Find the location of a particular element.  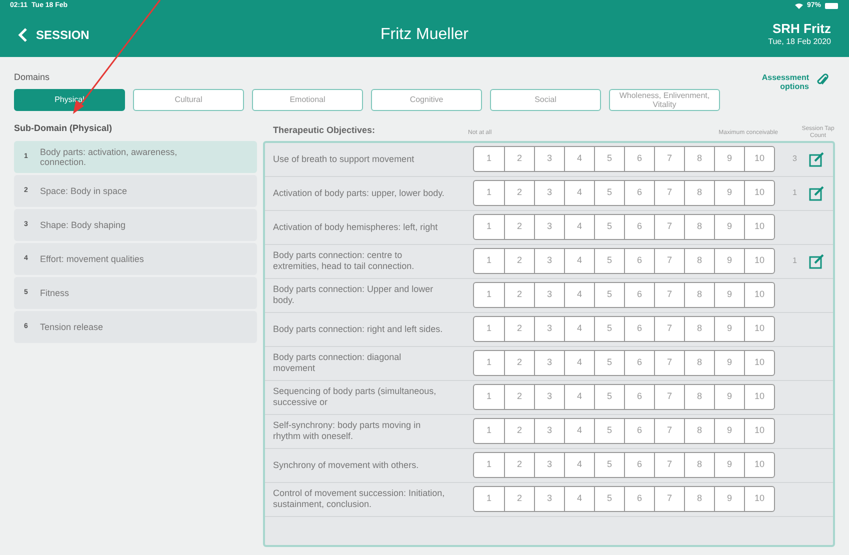

paperclip-icon is located at coordinates (823, 80).